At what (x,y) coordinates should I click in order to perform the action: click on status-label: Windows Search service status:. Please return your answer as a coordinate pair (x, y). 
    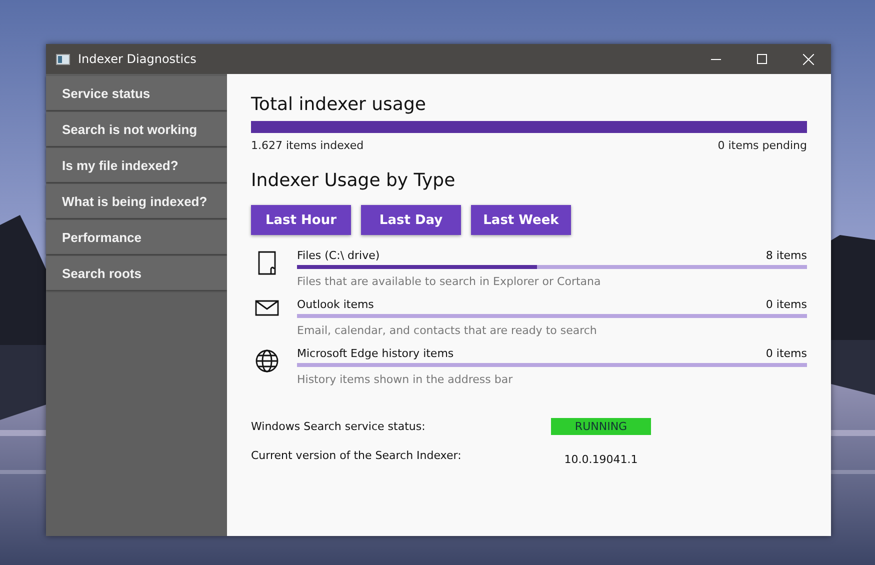
    Looking at the image, I should click on (338, 426).